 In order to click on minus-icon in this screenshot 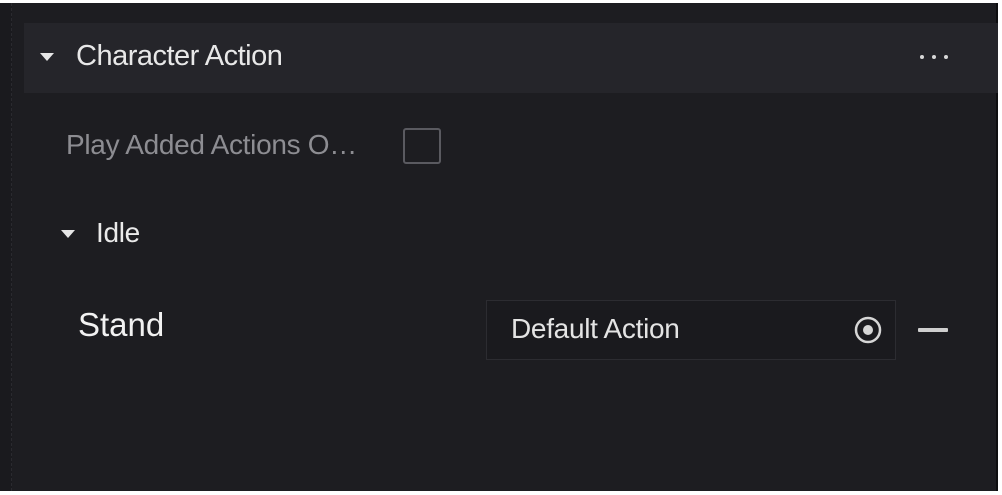, I will do `click(933, 330)`.